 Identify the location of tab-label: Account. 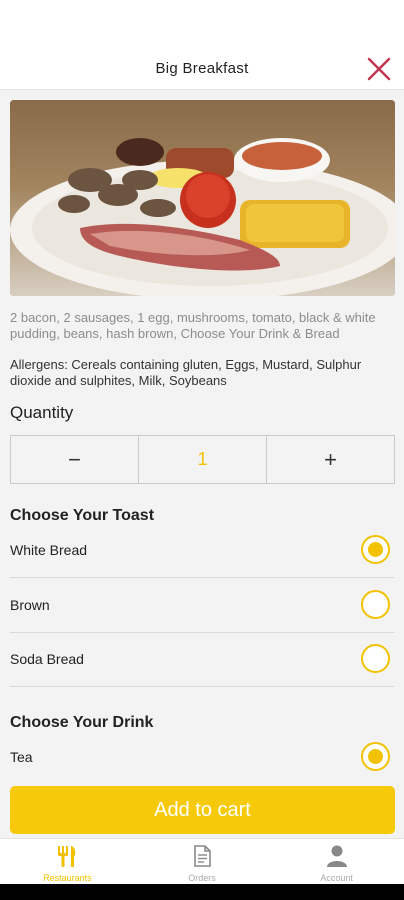
(336, 878).